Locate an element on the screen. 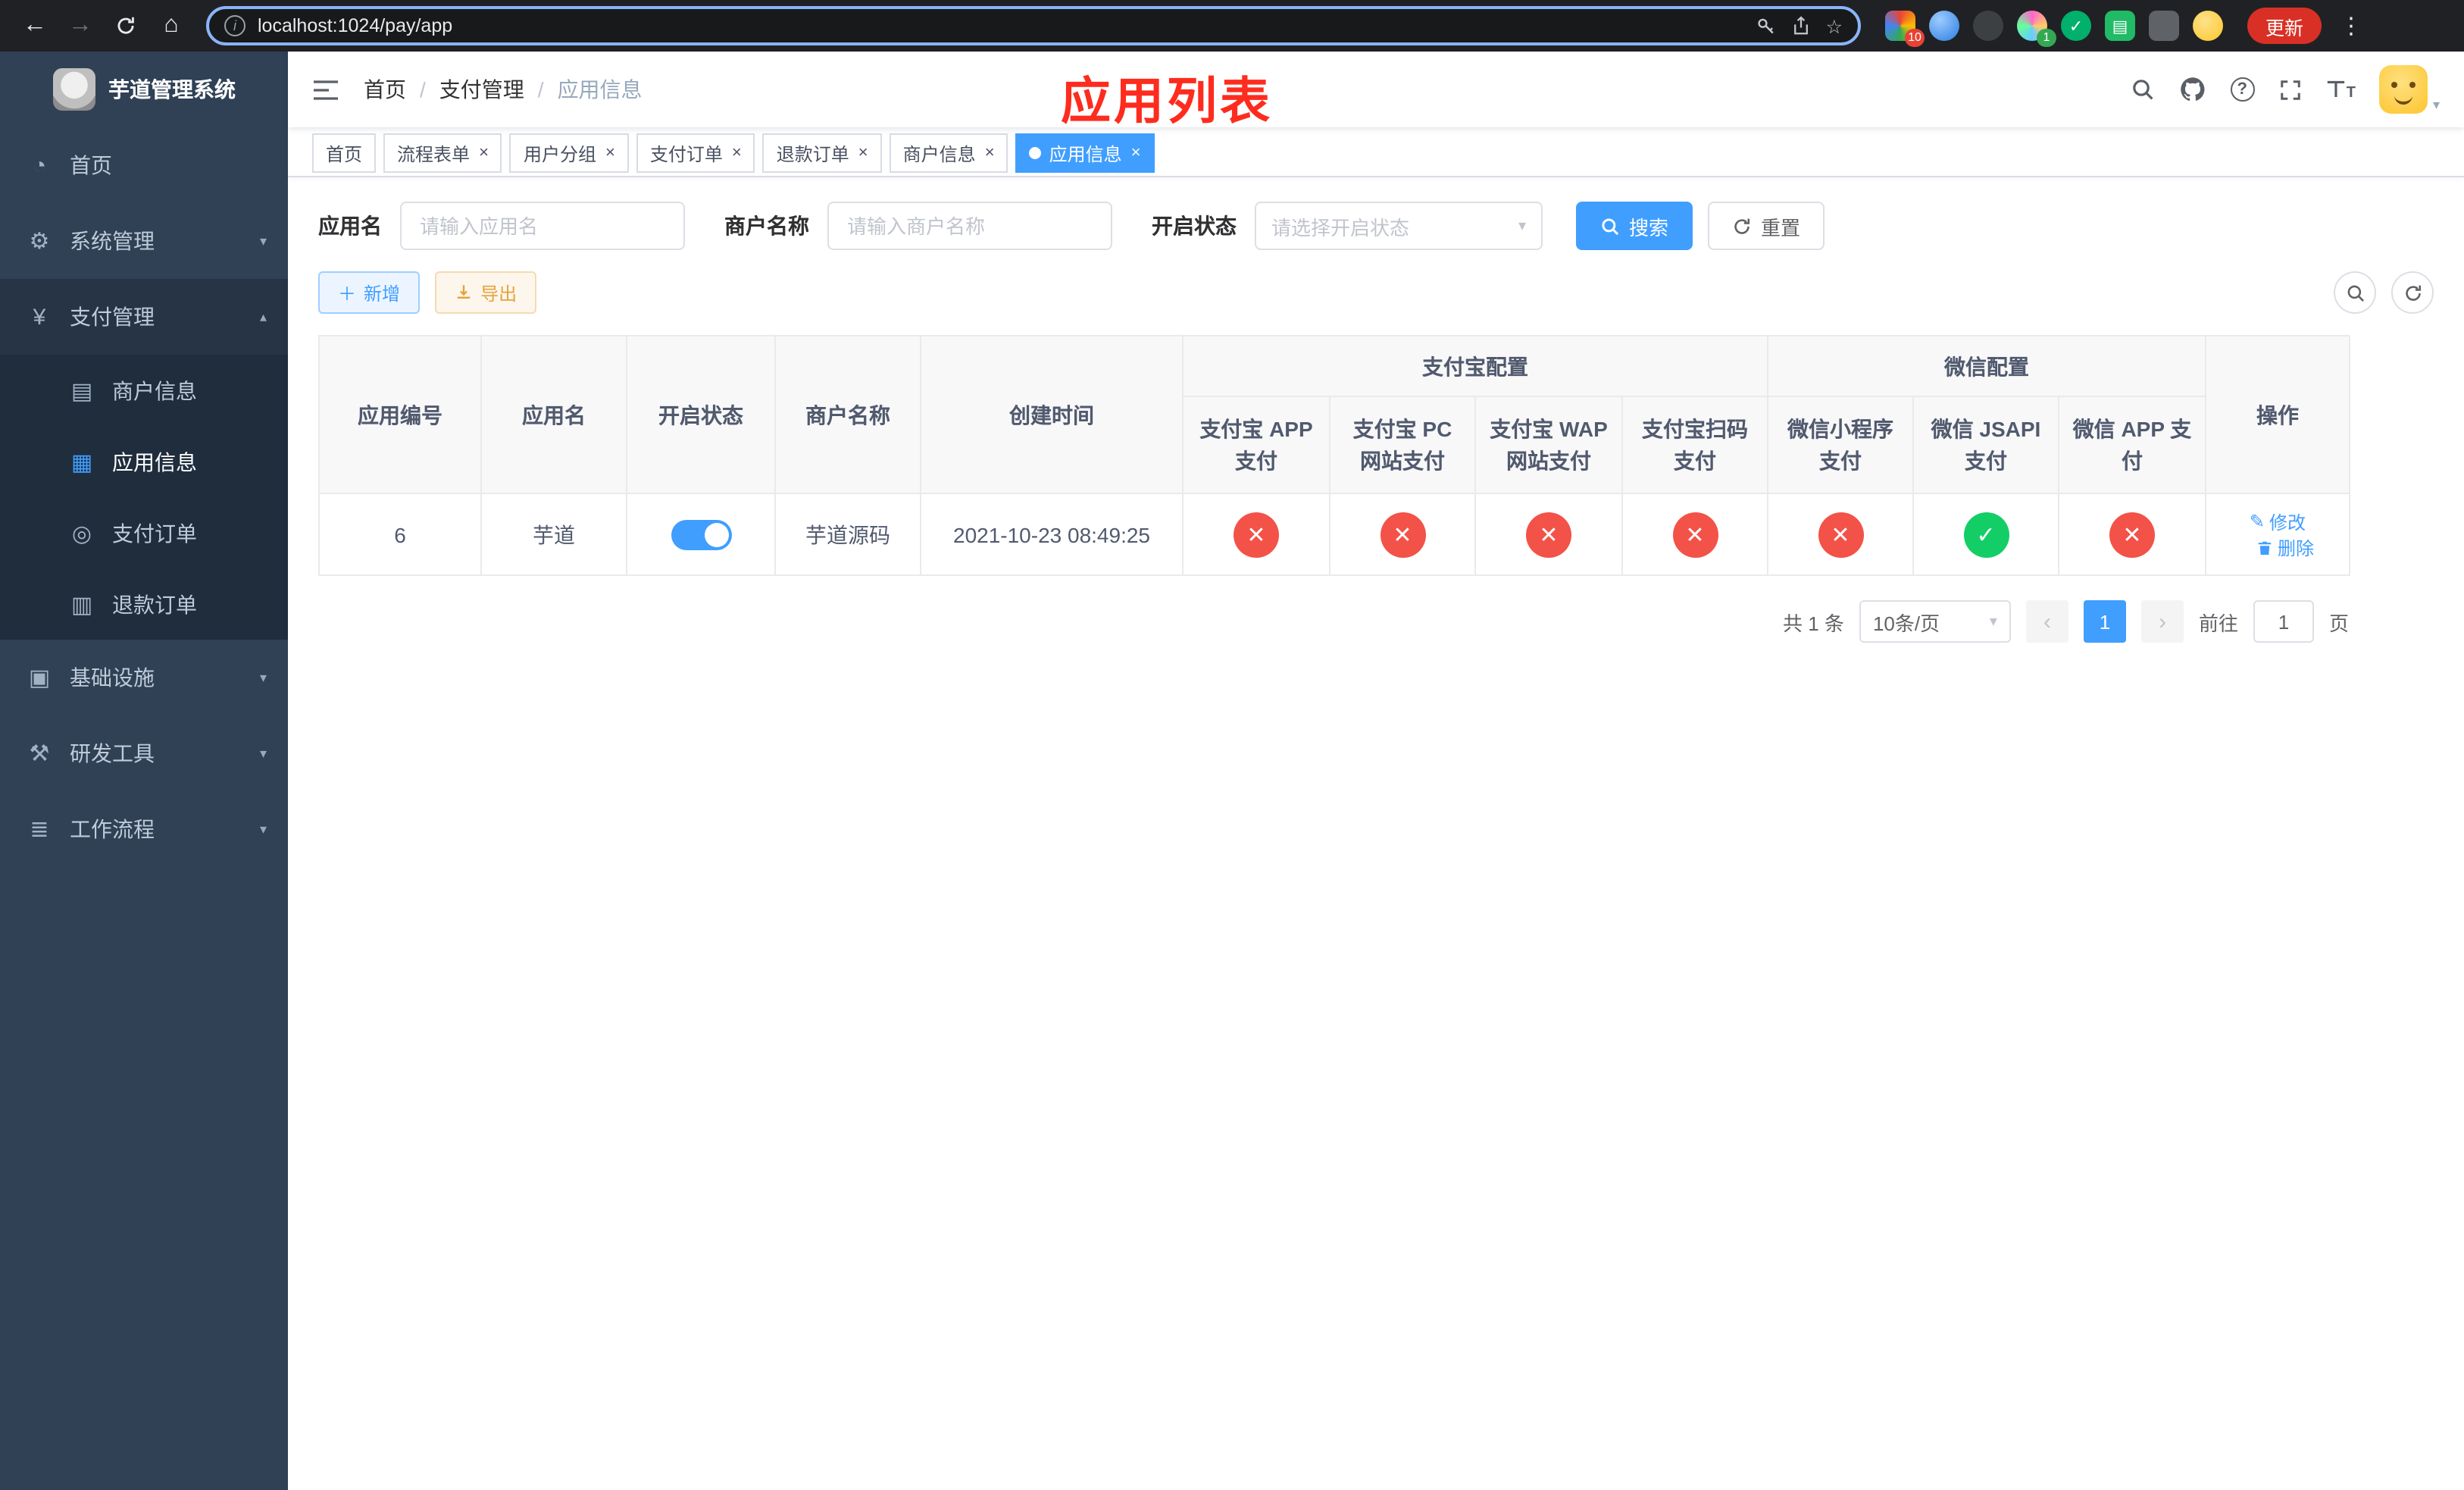 This screenshot has width=2464, height=1490. sidebar-item-infrastructure: ▣ 基础设施 ▾ is located at coordinates (144, 678).